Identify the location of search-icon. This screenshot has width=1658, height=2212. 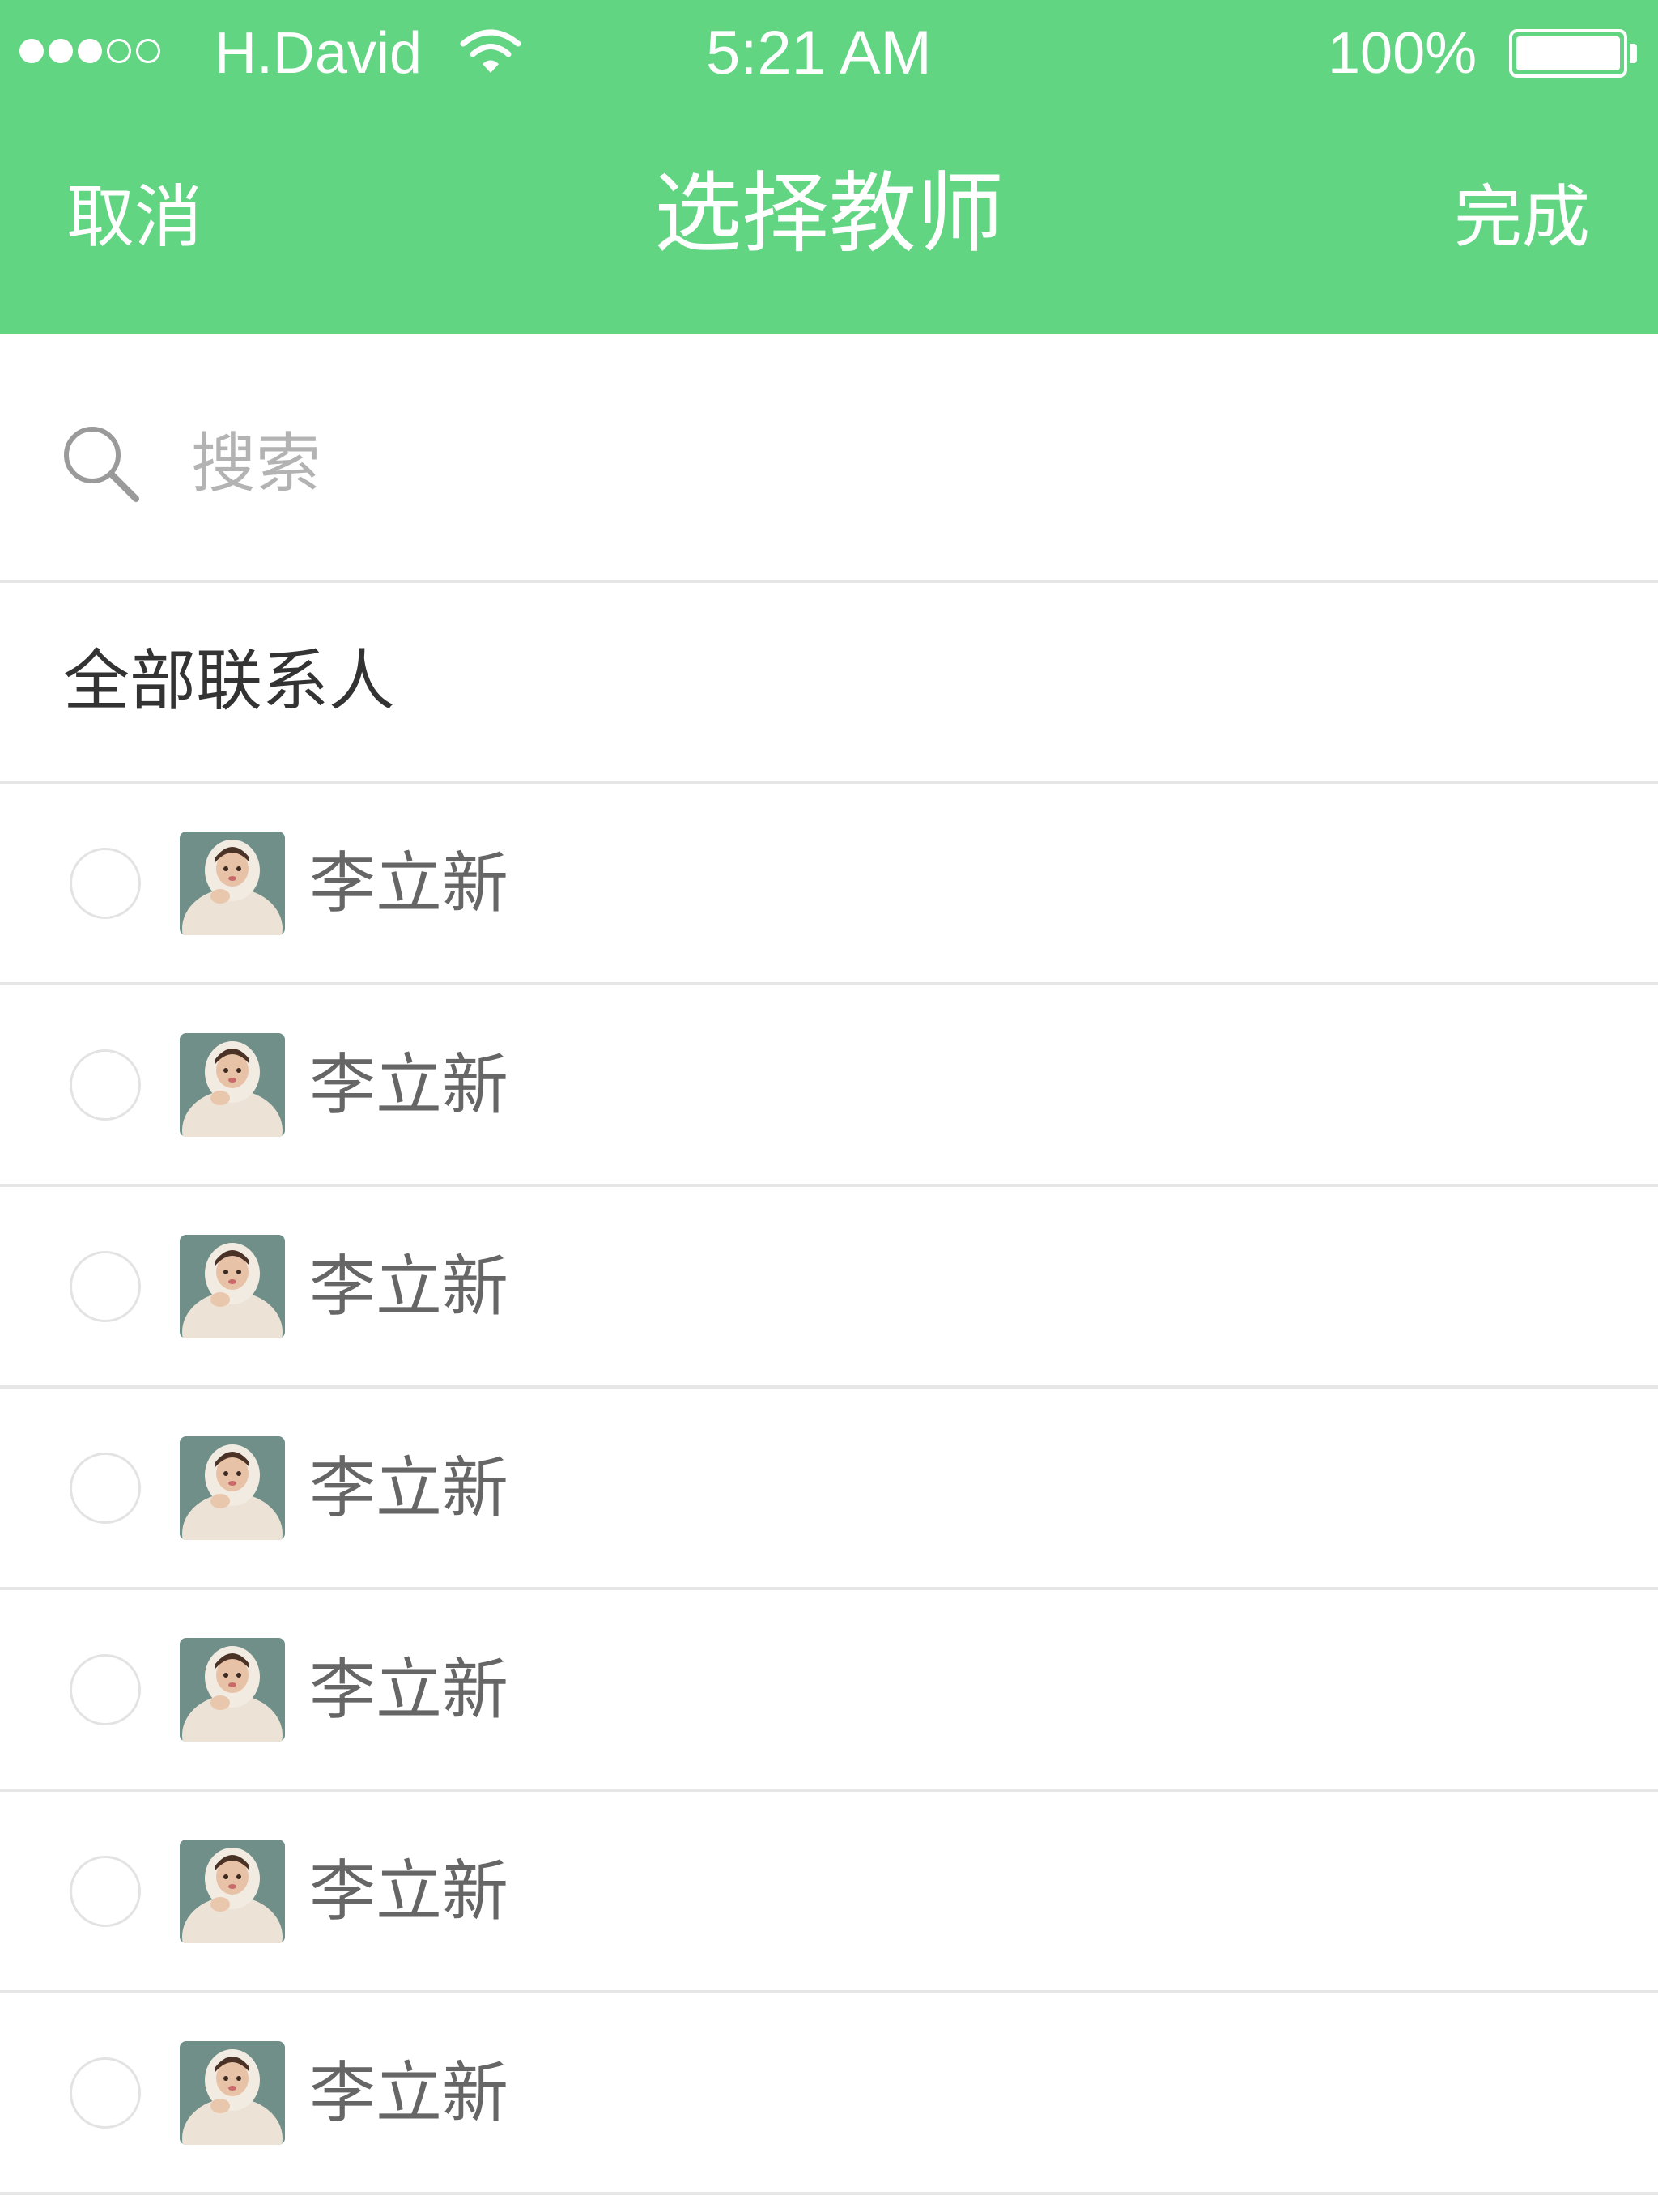
(101, 464).